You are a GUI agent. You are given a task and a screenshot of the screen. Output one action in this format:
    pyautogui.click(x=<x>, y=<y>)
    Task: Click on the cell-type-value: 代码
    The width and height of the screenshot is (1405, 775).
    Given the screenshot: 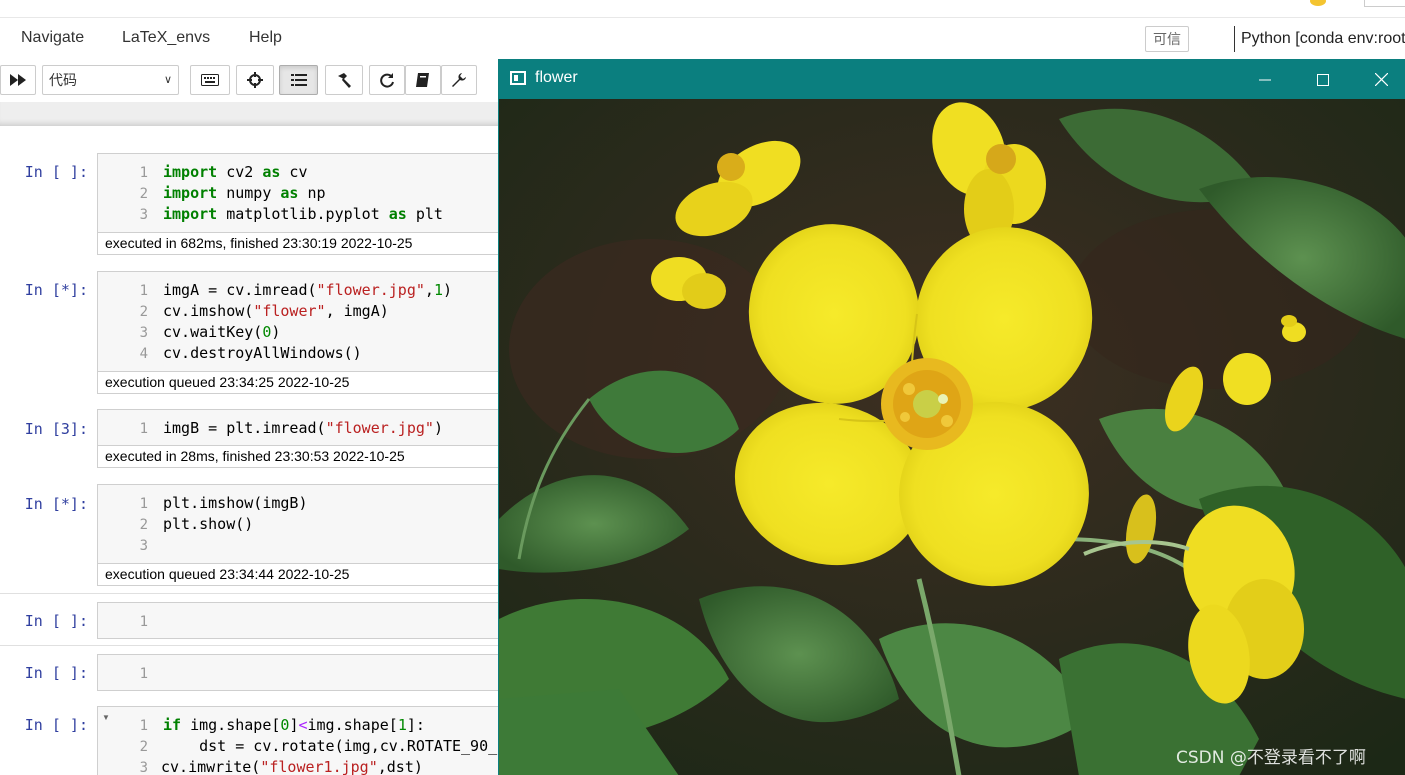 What is the action you would take?
    pyautogui.click(x=63, y=80)
    